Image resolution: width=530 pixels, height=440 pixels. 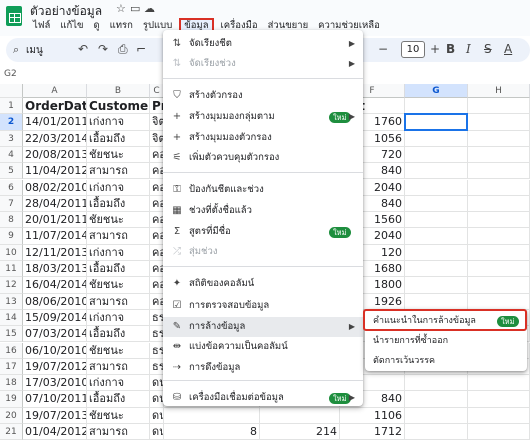 What do you see at coordinates (211, 415) in the screenshot?
I see `cell-d` at bounding box center [211, 415].